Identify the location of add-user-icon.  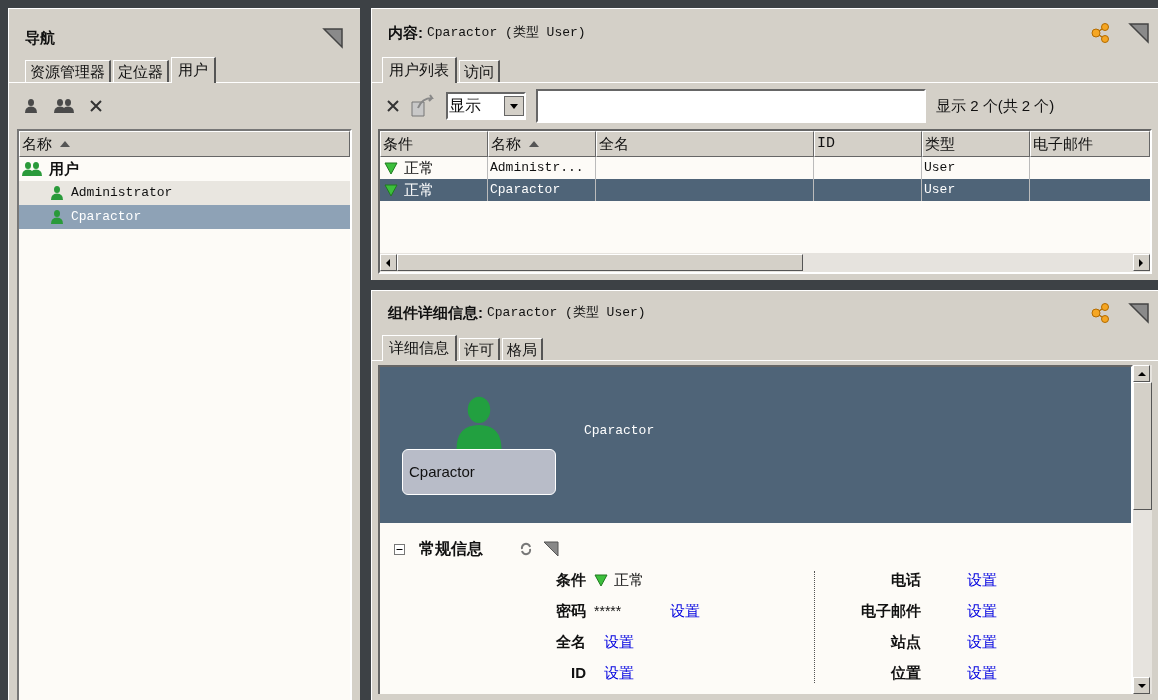
(31, 106).